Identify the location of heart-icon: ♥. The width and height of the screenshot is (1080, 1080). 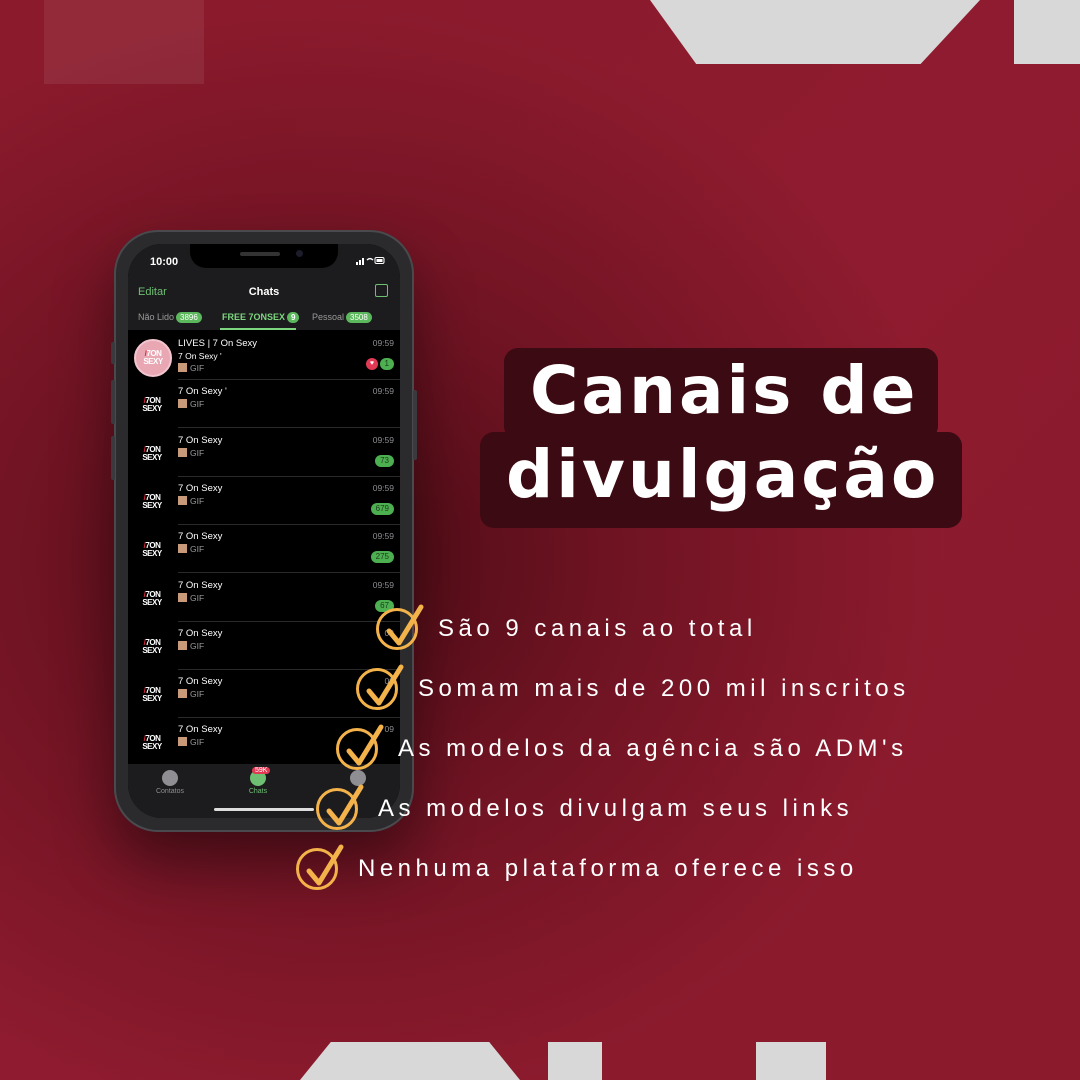
(372, 364).